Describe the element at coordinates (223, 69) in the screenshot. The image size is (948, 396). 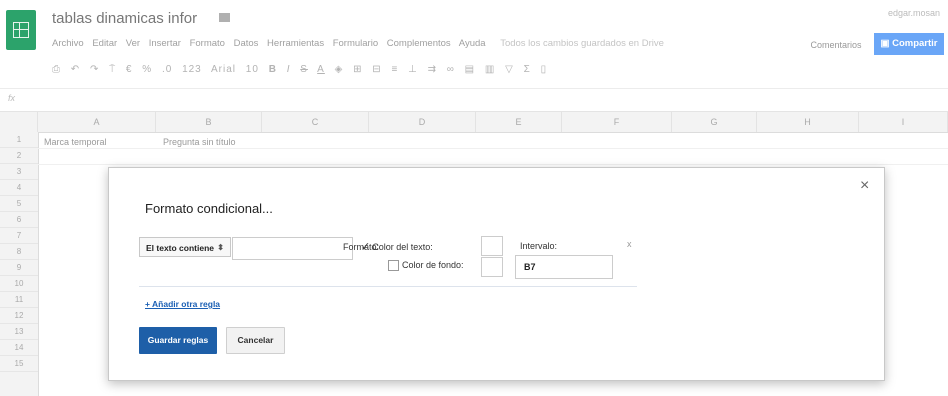
I see `font-dropdown: Arial` at that location.